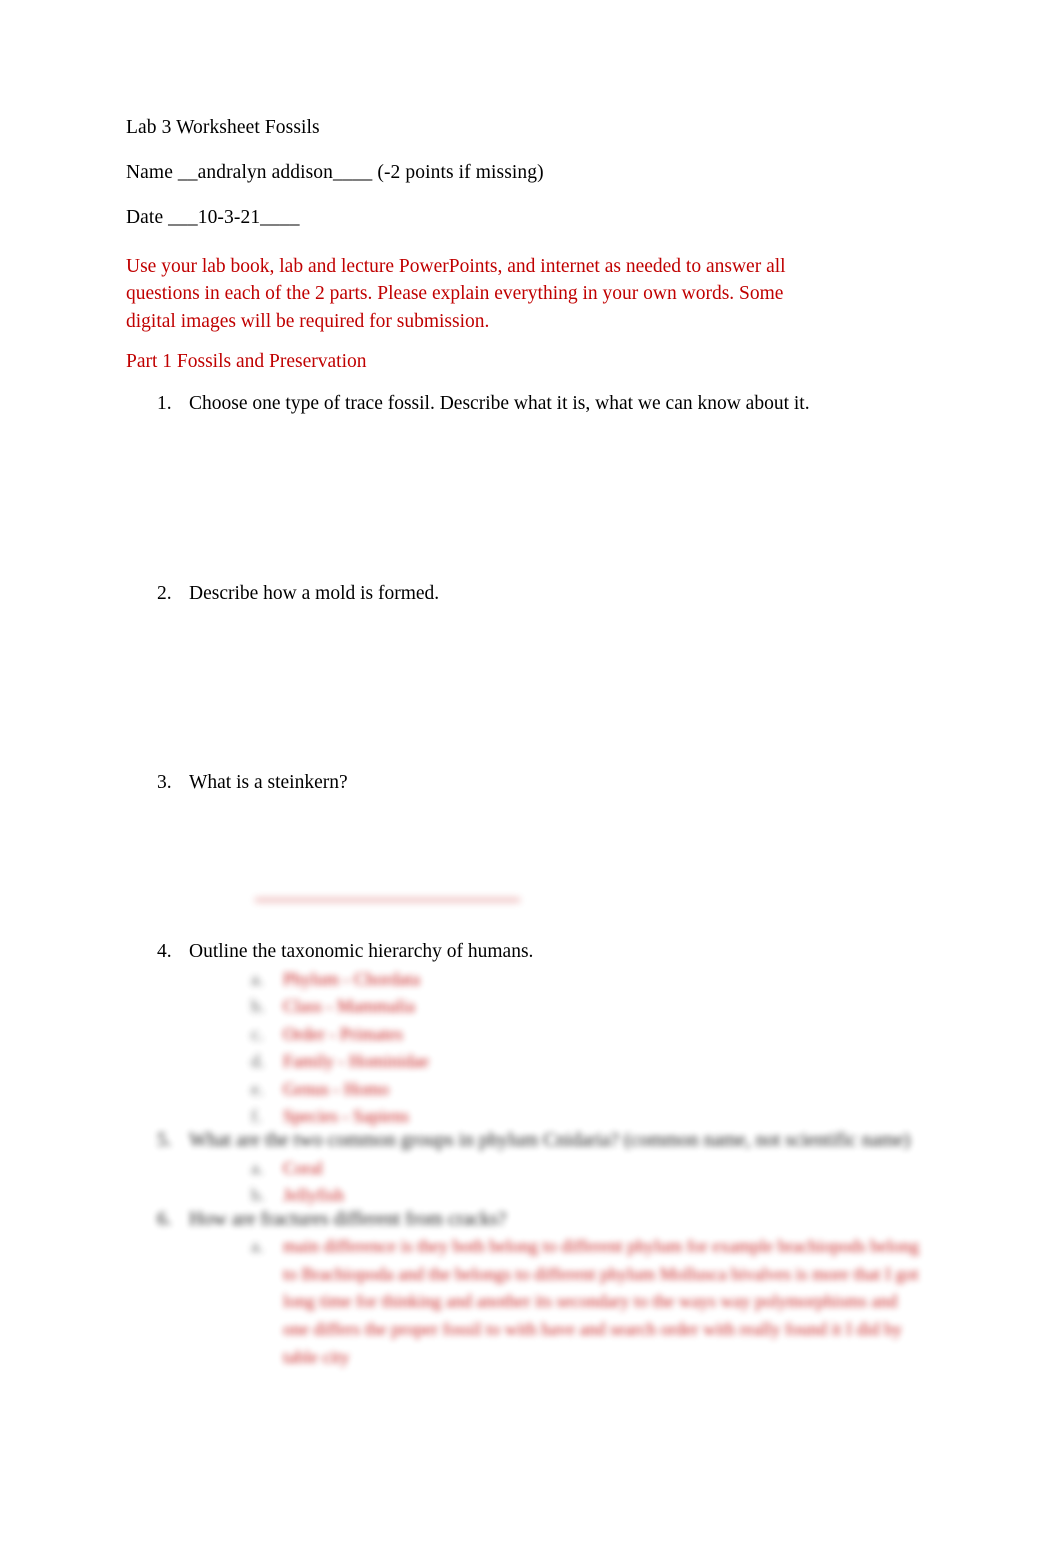  What do you see at coordinates (268, 782) in the screenshot?
I see `question-text-3: What is a steinkern?` at bounding box center [268, 782].